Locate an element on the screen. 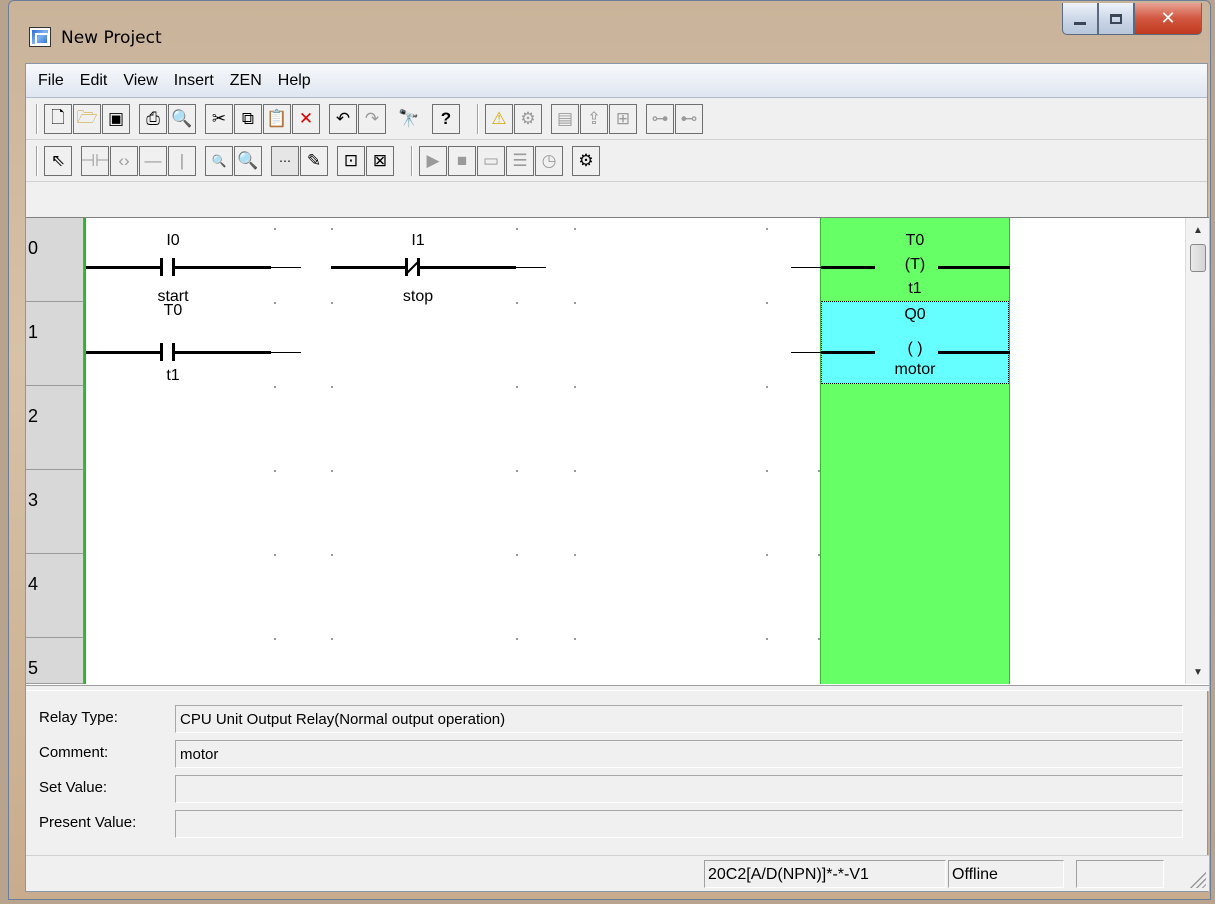 The image size is (1215, 904). ladder-toolbar: ⇖ ⊣⊢ ‹› — | 🔍 🔍 ⋯ ✎ ⊡ ⊠ ▶ ■ ▭ ☰ ◷ ⚙ is located at coordinates (616, 161).